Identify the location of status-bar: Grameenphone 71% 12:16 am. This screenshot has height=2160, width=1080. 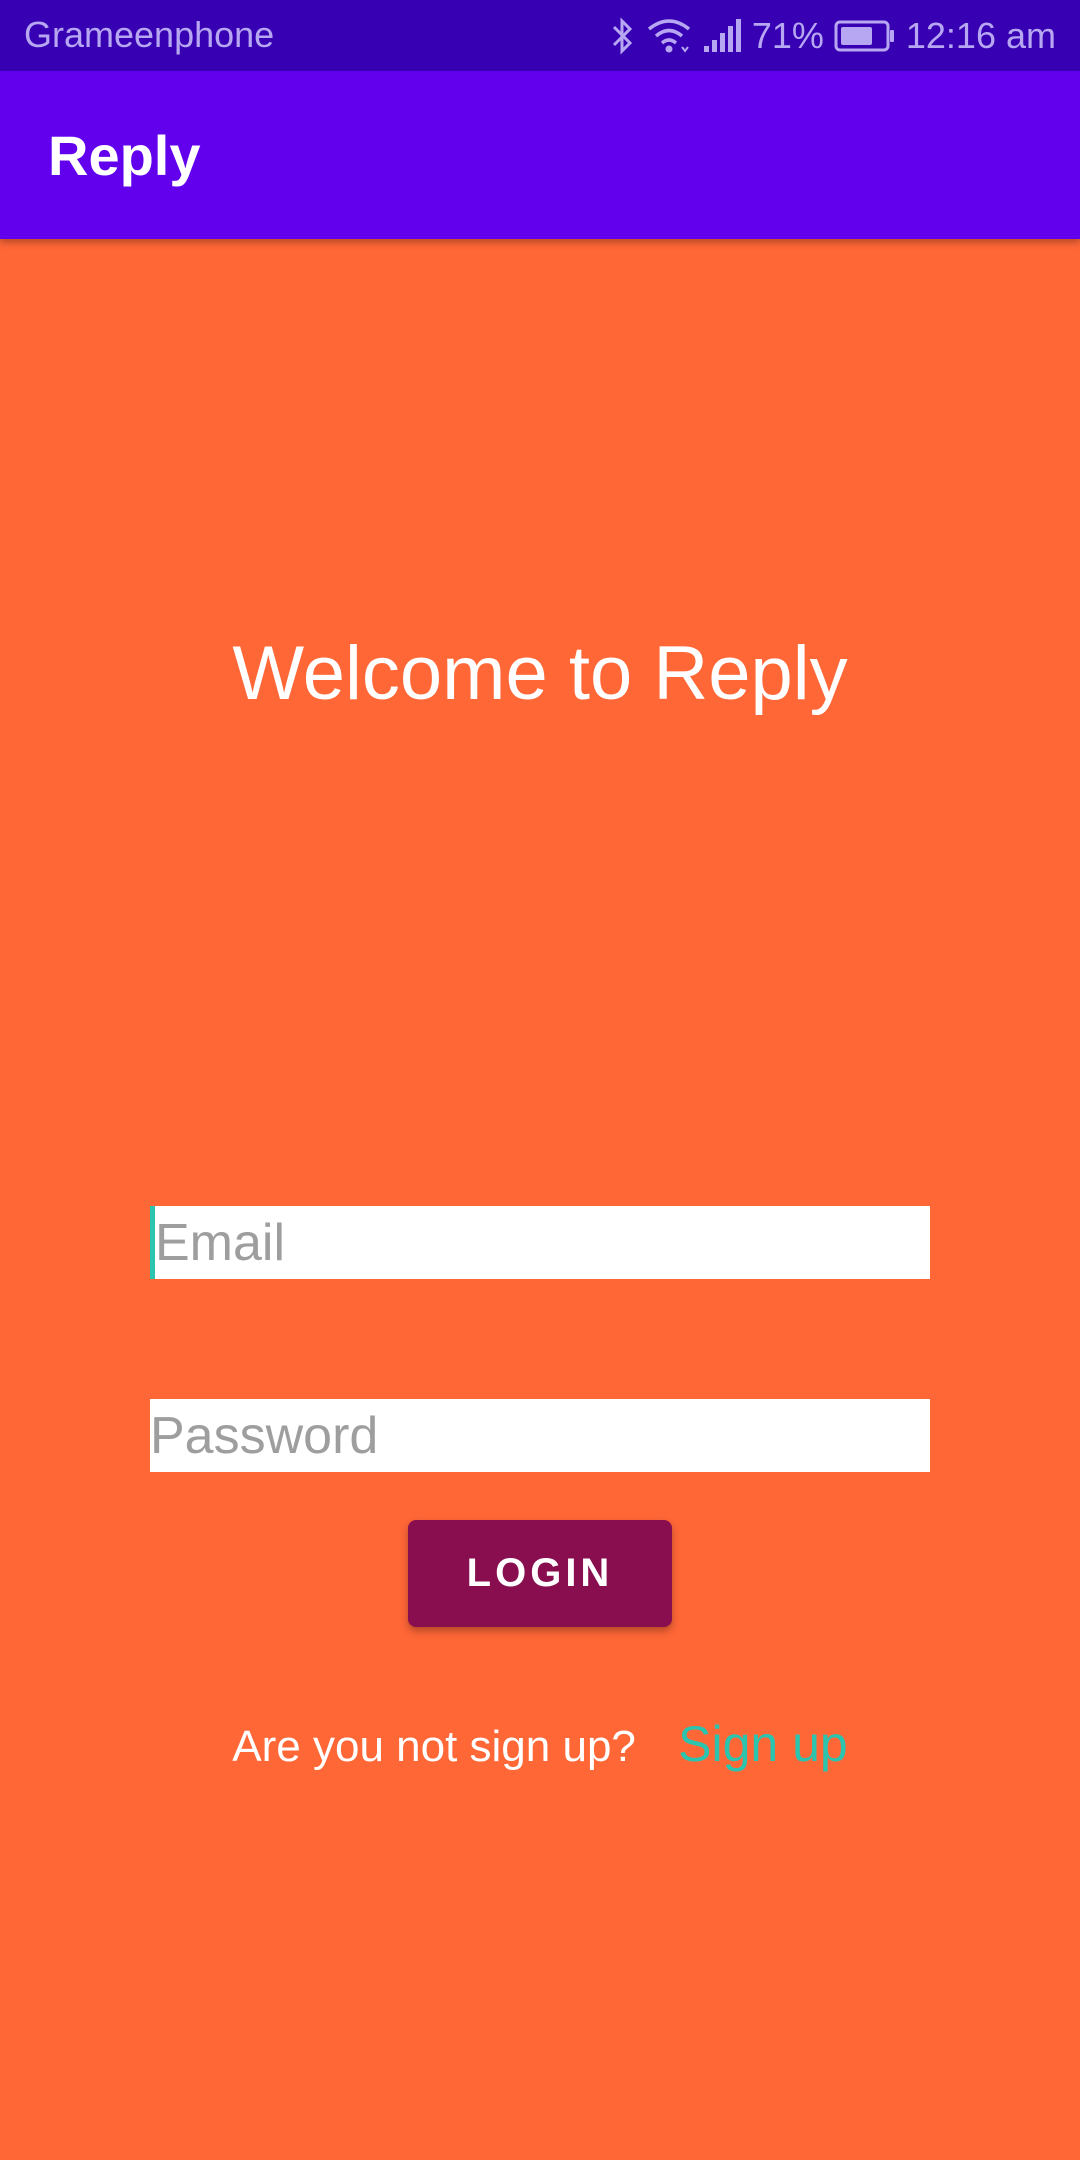
(540, 35).